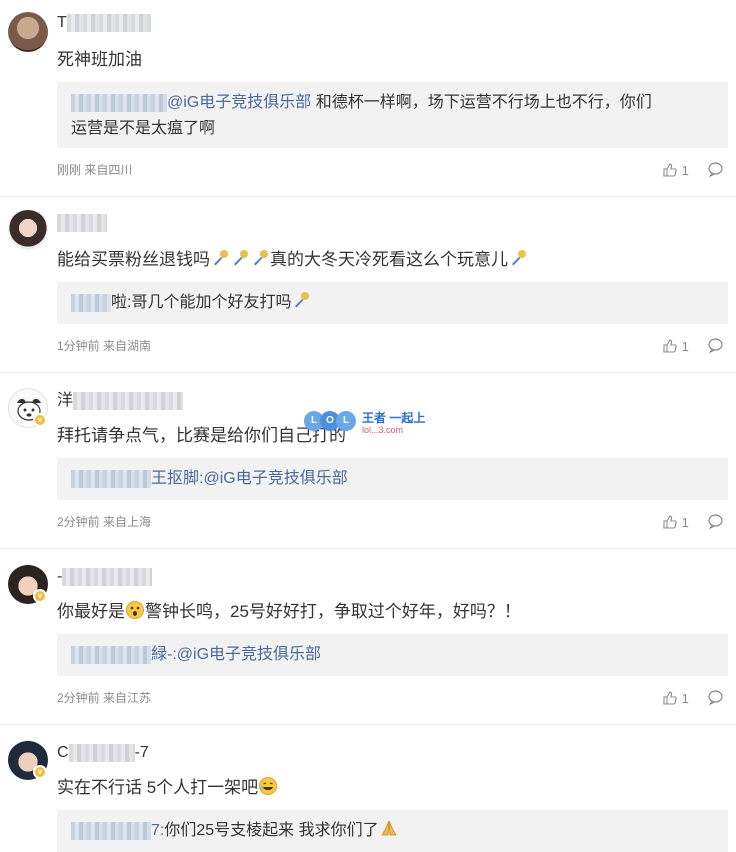 The height and width of the screenshot is (852, 736). Describe the element at coordinates (383, 430) in the screenshot. I see `watermark-site: lol...3.com` at that location.